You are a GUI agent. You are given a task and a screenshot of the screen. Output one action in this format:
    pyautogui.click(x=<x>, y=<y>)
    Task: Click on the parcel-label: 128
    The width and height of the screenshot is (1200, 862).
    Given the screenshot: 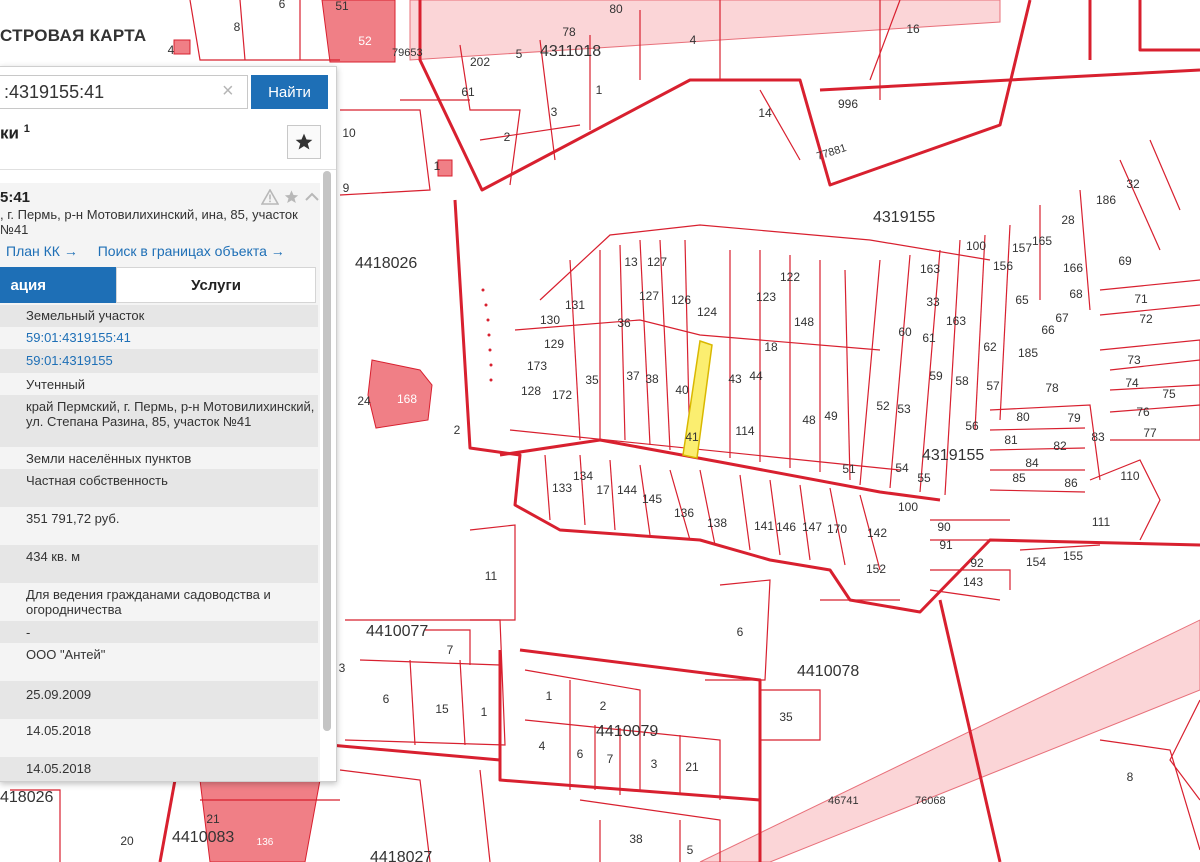 What is the action you would take?
    pyautogui.click(x=531, y=391)
    